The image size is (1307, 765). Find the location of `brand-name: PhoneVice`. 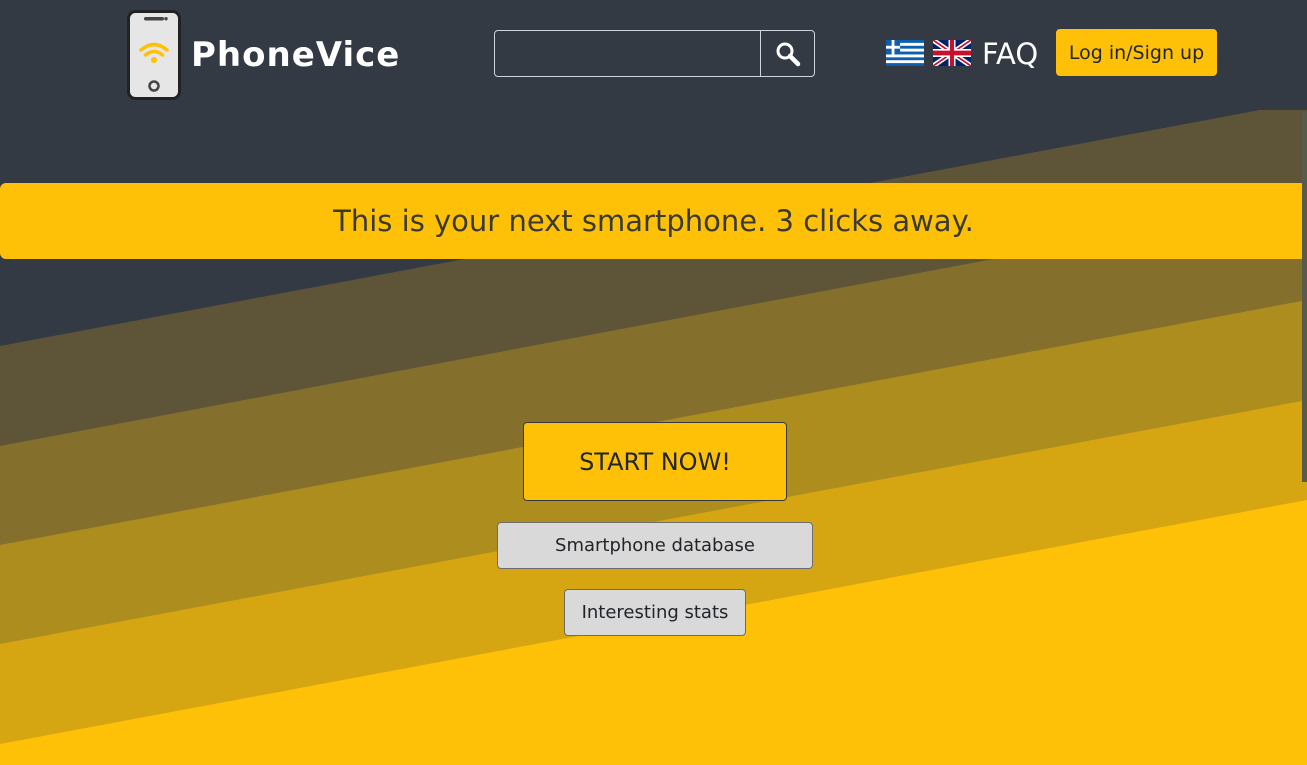

brand-name: PhoneVice is located at coordinates (296, 55).